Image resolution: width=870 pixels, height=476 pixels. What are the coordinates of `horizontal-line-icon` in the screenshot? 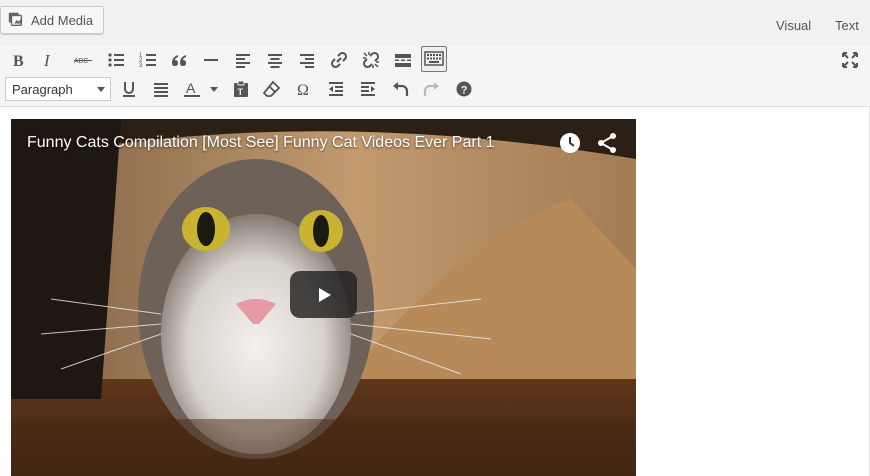 It's located at (211, 60).